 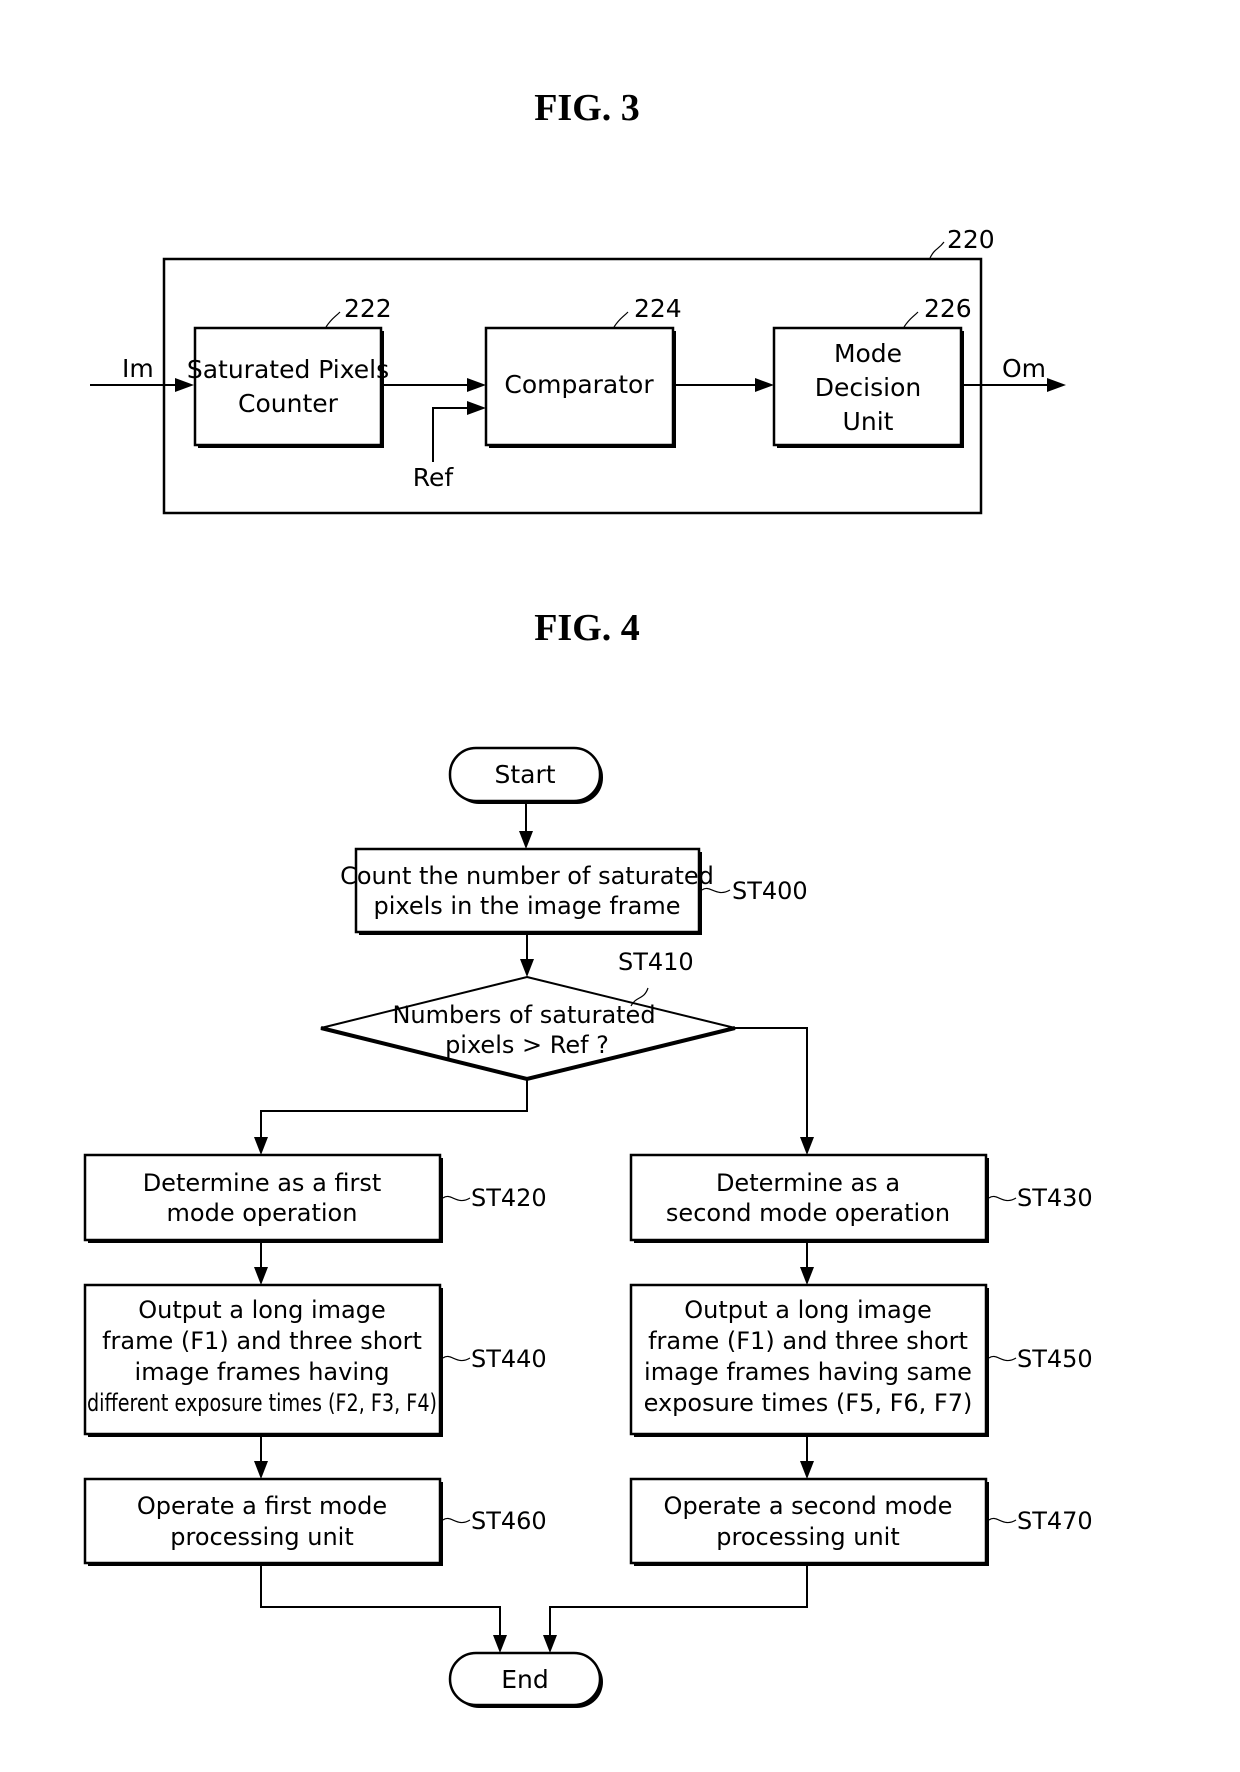 What do you see at coordinates (525, 1679) in the screenshot?
I see `end-label: End` at bounding box center [525, 1679].